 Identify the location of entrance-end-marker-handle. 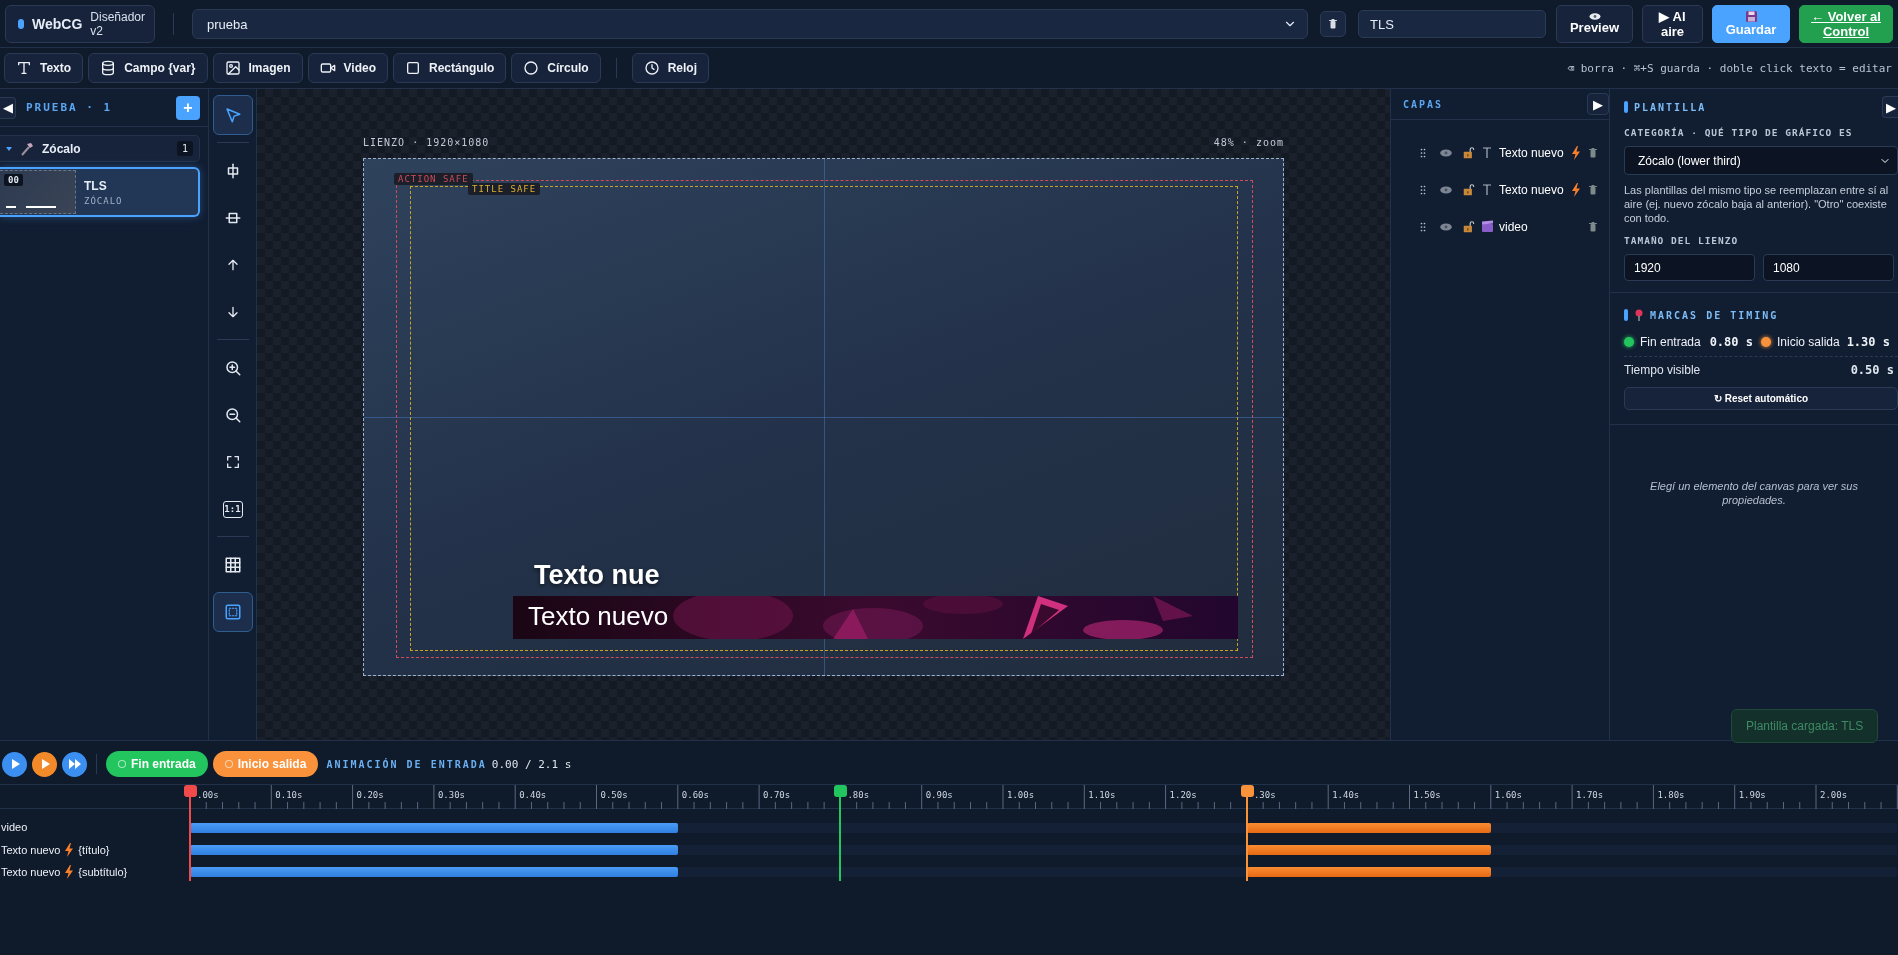
(841, 791).